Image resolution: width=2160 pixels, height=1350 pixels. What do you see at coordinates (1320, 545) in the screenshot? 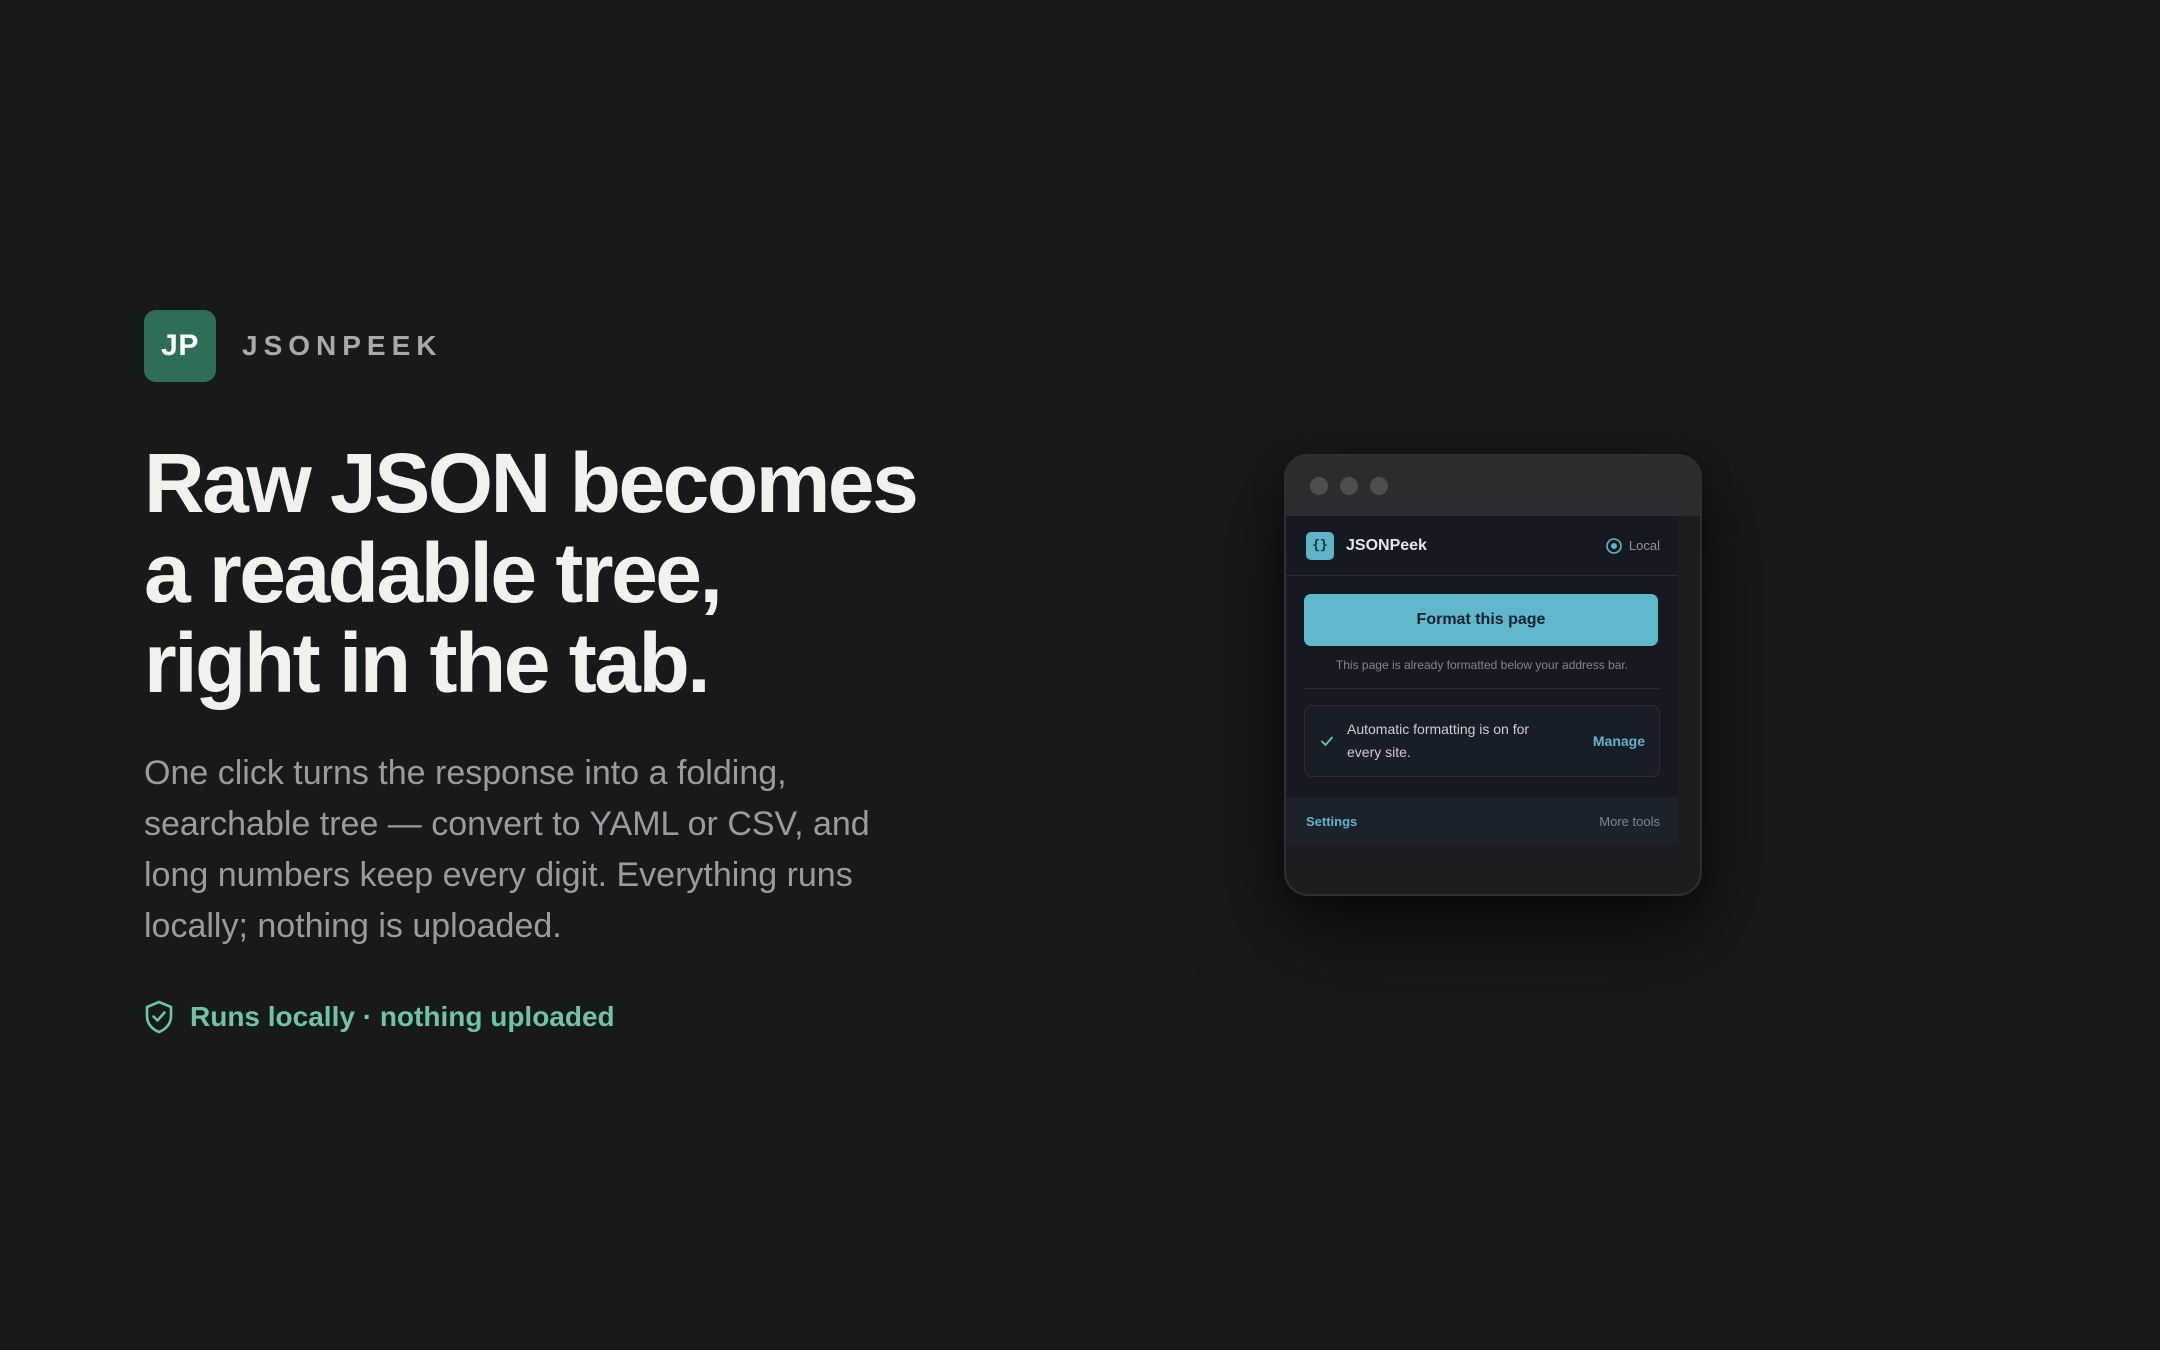
I see `braces-icon: {}` at bounding box center [1320, 545].